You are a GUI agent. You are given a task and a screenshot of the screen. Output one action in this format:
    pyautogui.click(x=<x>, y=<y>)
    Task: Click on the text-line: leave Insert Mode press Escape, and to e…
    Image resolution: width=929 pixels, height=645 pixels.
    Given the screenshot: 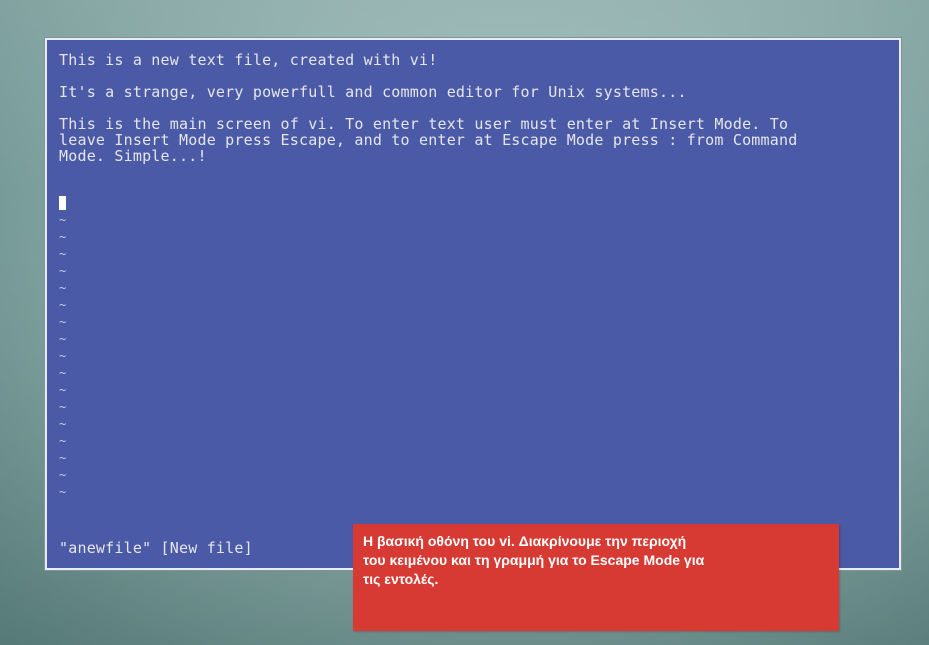 What is the action you would take?
    pyautogui.click(x=428, y=140)
    